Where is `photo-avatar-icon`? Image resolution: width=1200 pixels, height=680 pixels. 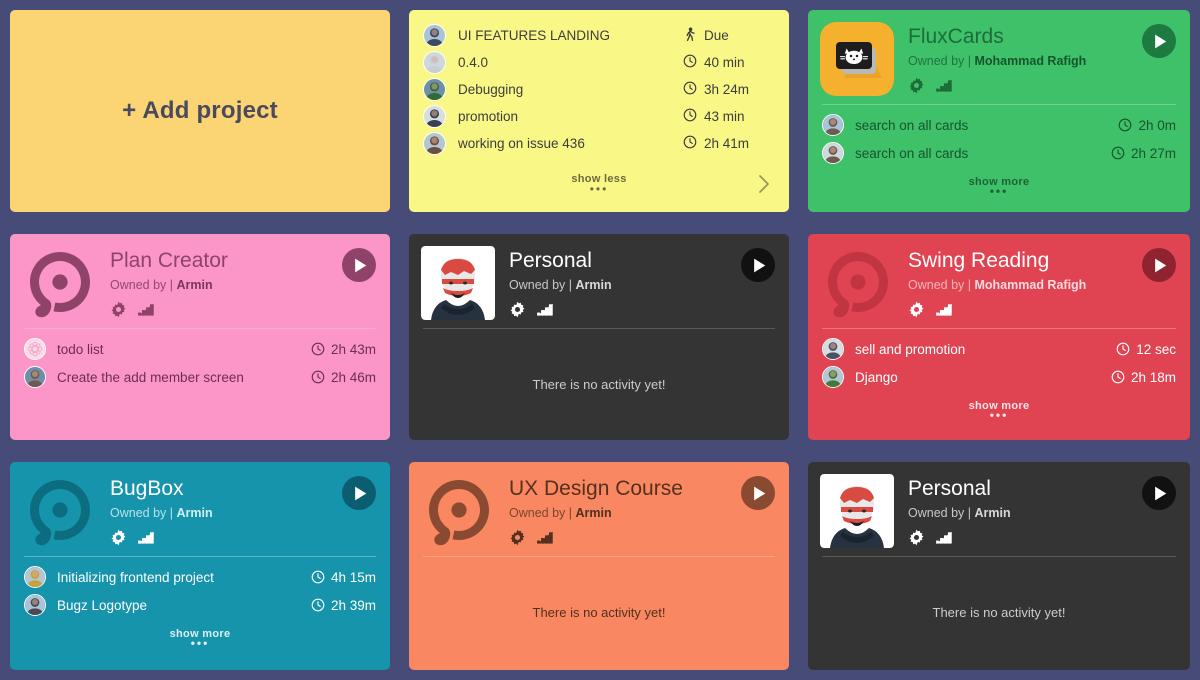
photo-avatar-icon is located at coordinates (857, 511).